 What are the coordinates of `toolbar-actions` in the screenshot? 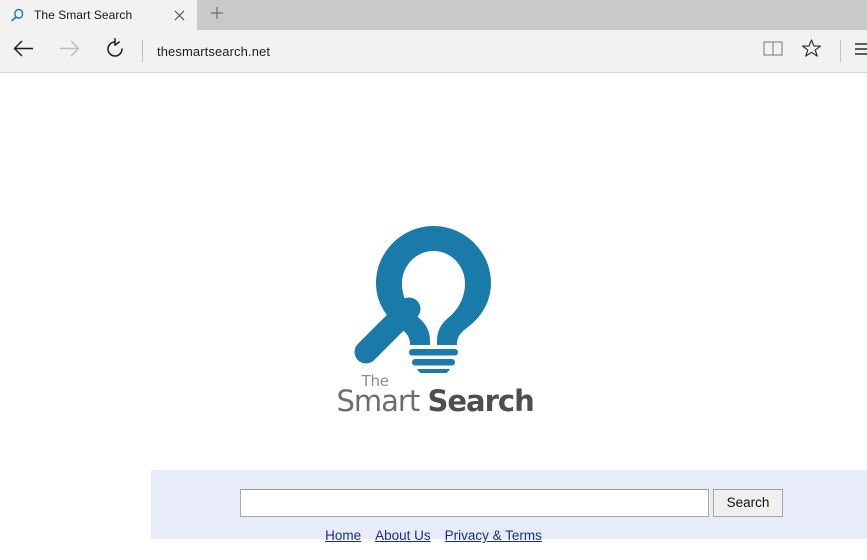 It's located at (810, 51).